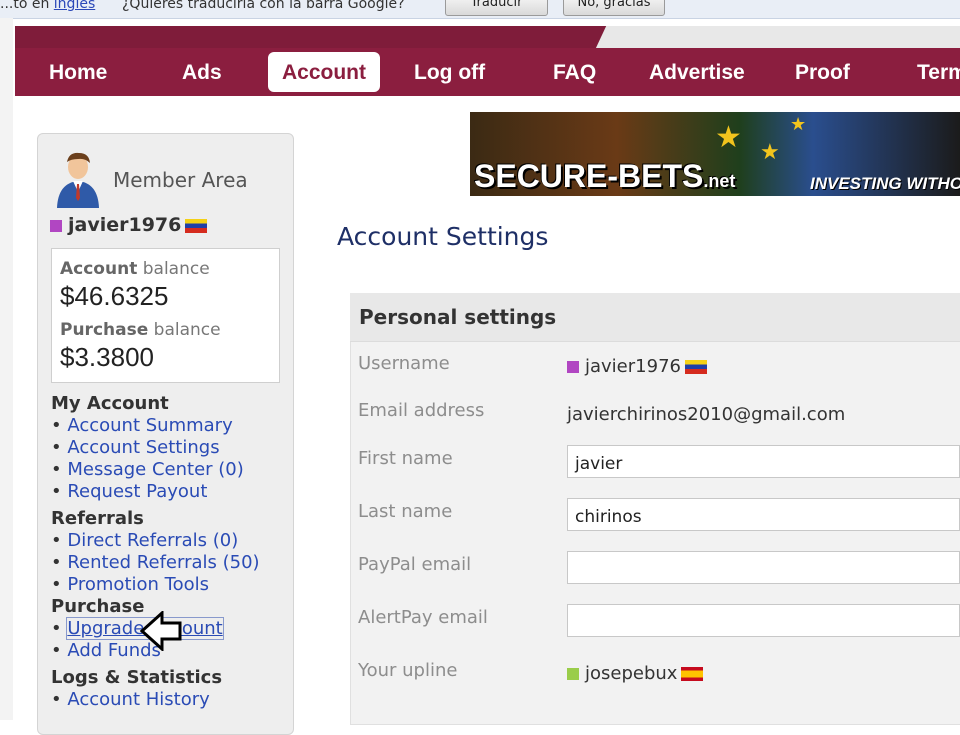  What do you see at coordinates (263, 6) in the screenshot?
I see `translate-question: ¿Quieres traducirla con la barra Google?` at bounding box center [263, 6].